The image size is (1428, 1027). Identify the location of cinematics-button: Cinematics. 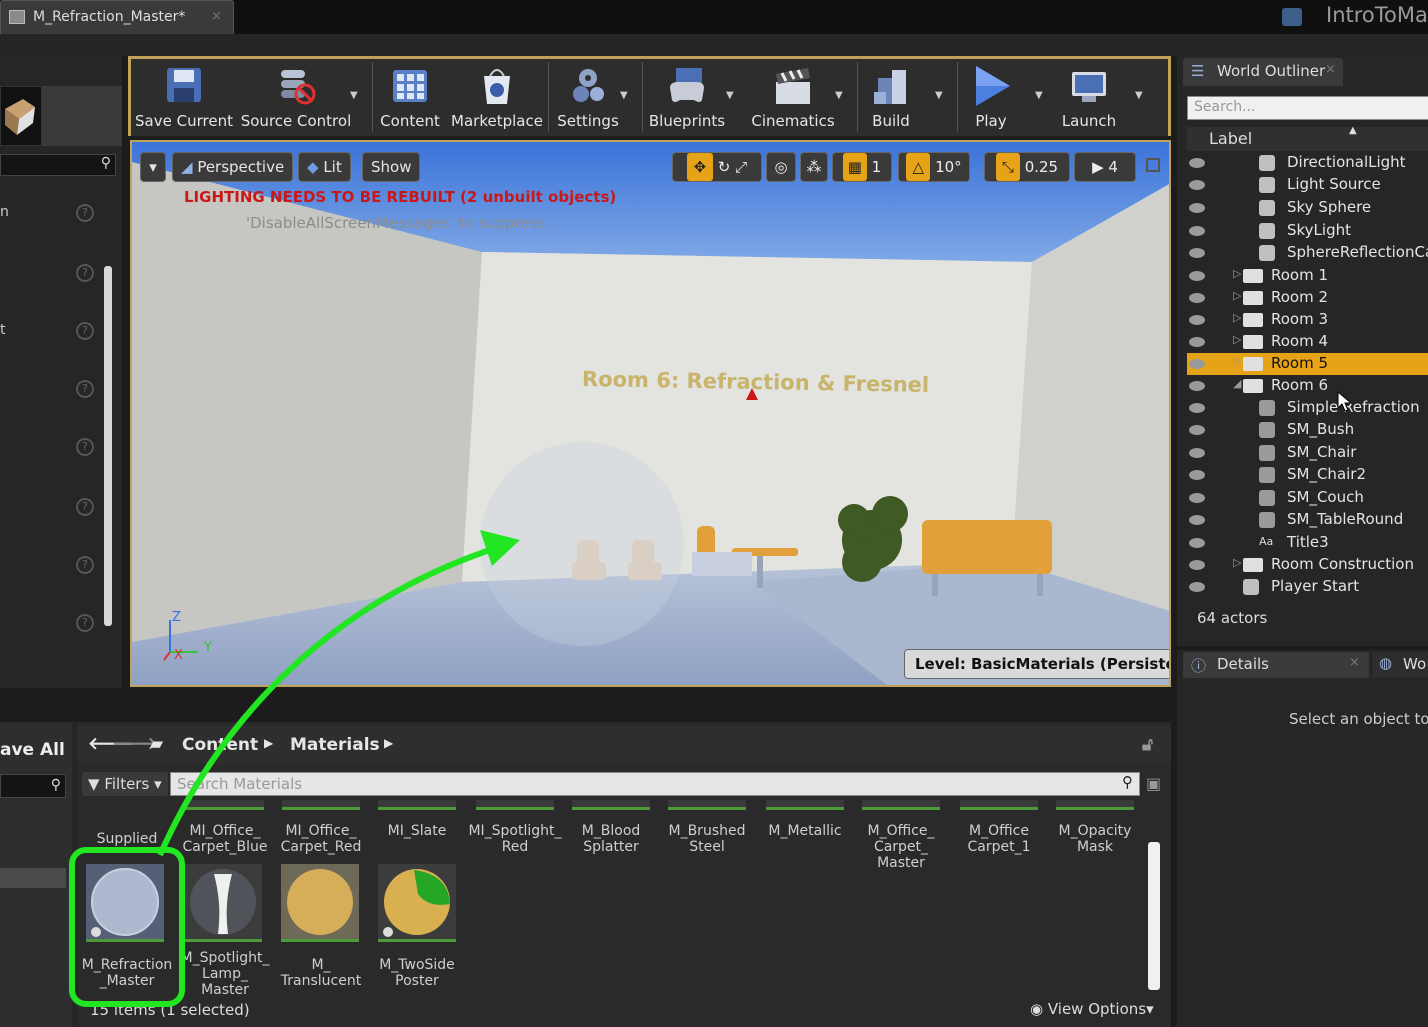
(793, 98).